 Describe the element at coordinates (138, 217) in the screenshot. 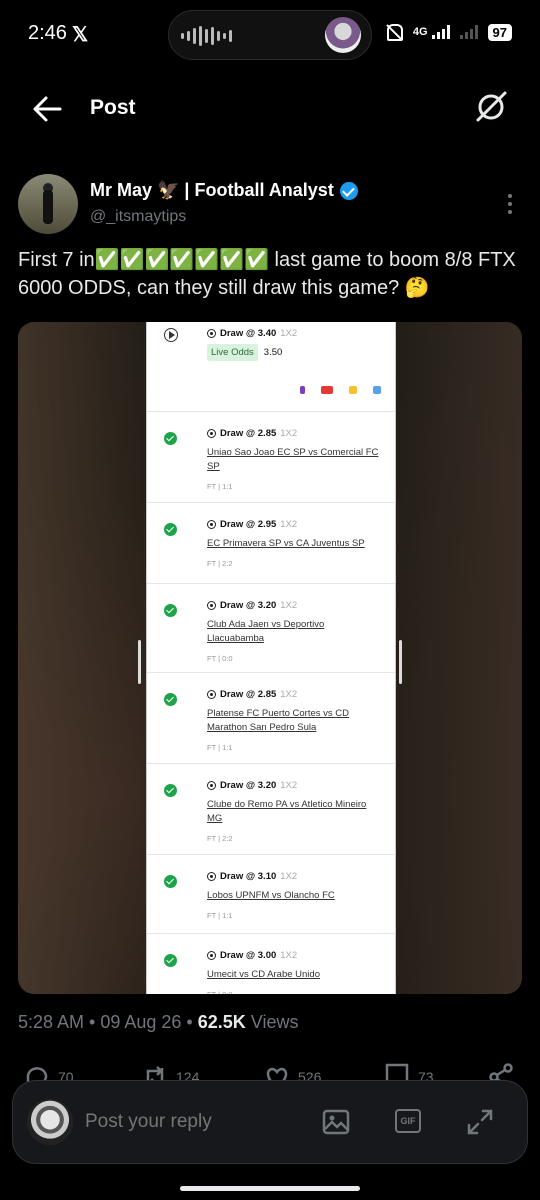

I see `author-handle: @_itsmaytips` at that location.